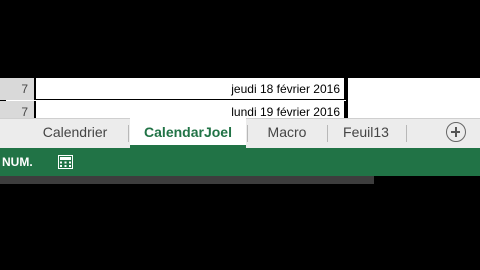 The height and width of the screenshot is (270, 480). I want to click on tab-feuil13: Feuil13, so click(366, 133).